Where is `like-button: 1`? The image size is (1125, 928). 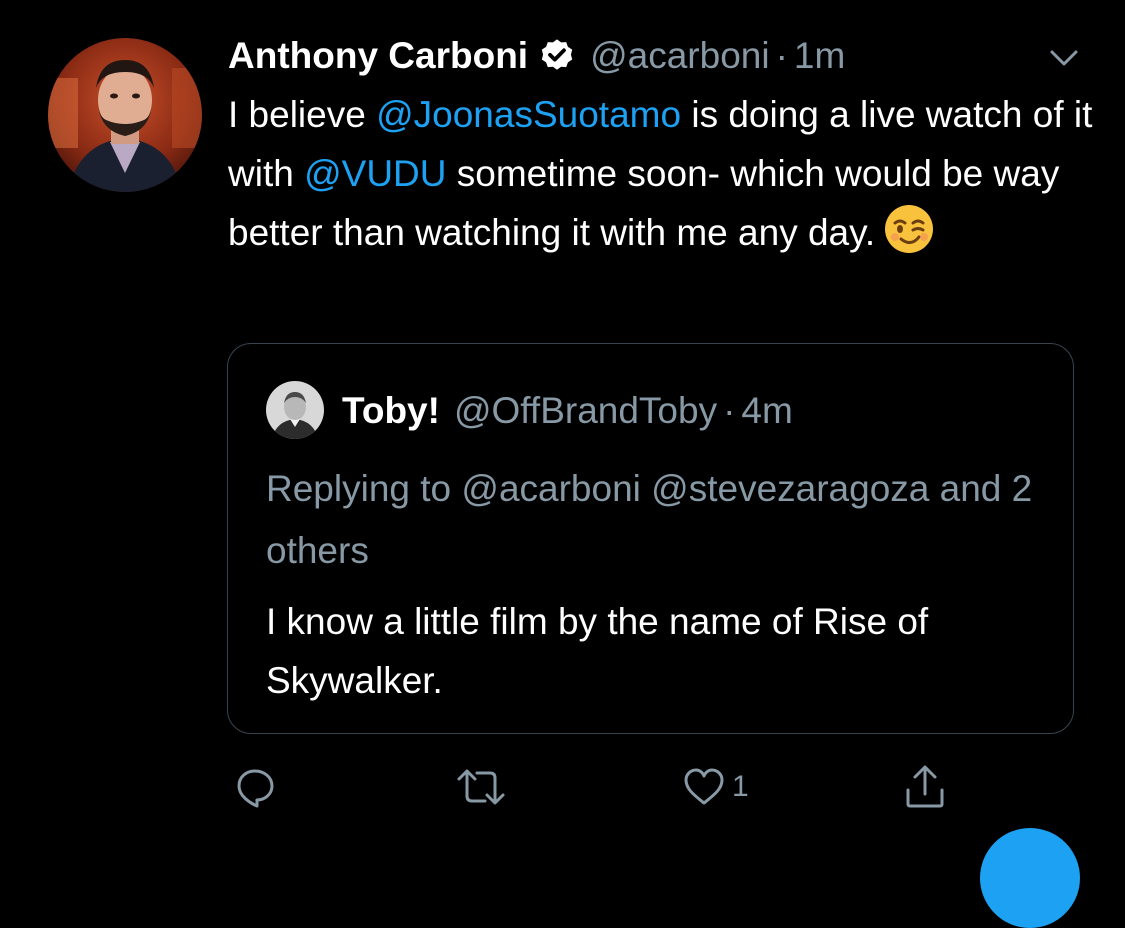 like-button: 1 is located at coordinates (714, 787).